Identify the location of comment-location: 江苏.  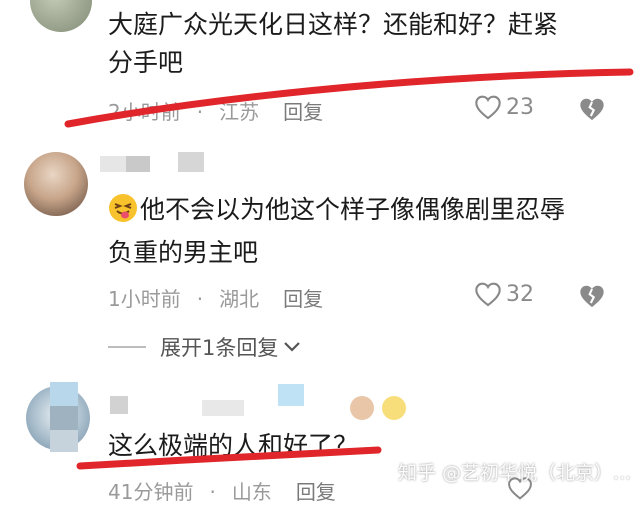
(239, 112).